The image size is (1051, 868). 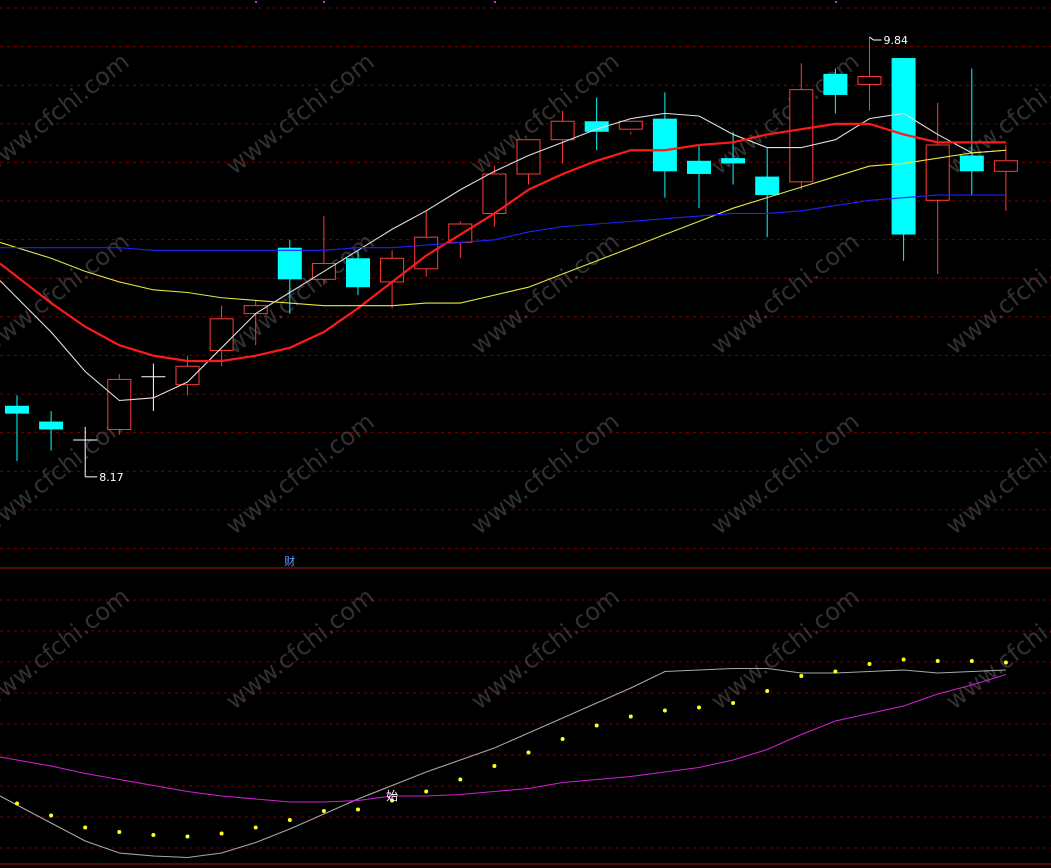 What do you see at coordinates (111, 477) in the screenshot?
I see `price-annotation-label: 8.17` at bounding box center [111, 477].